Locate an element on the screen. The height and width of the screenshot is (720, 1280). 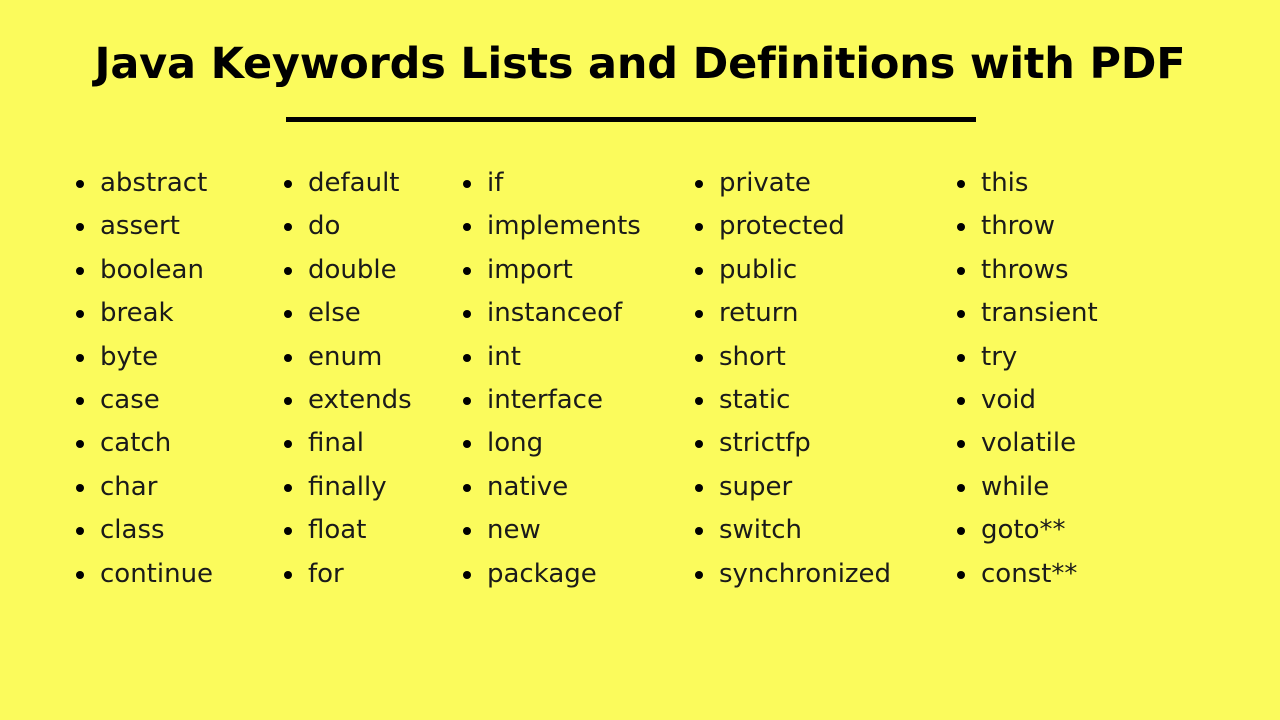
list-item: case is located at coordinates (155, 400).